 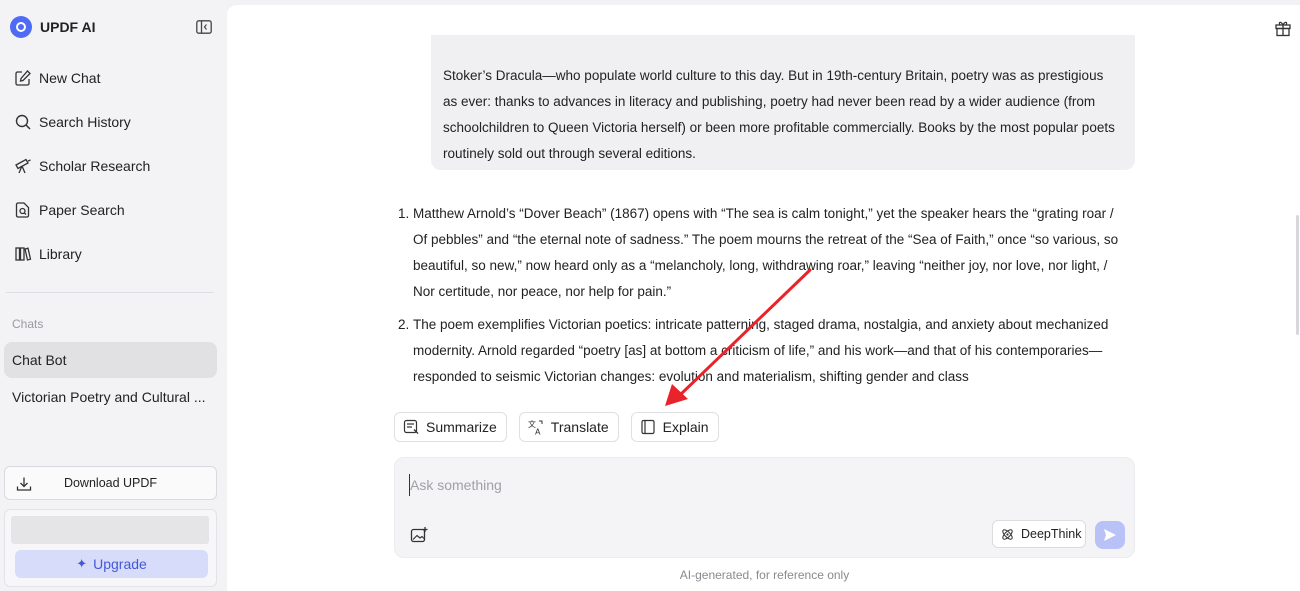 I want to click on sidebar-collapse-icon, so click(x=204, y=27).